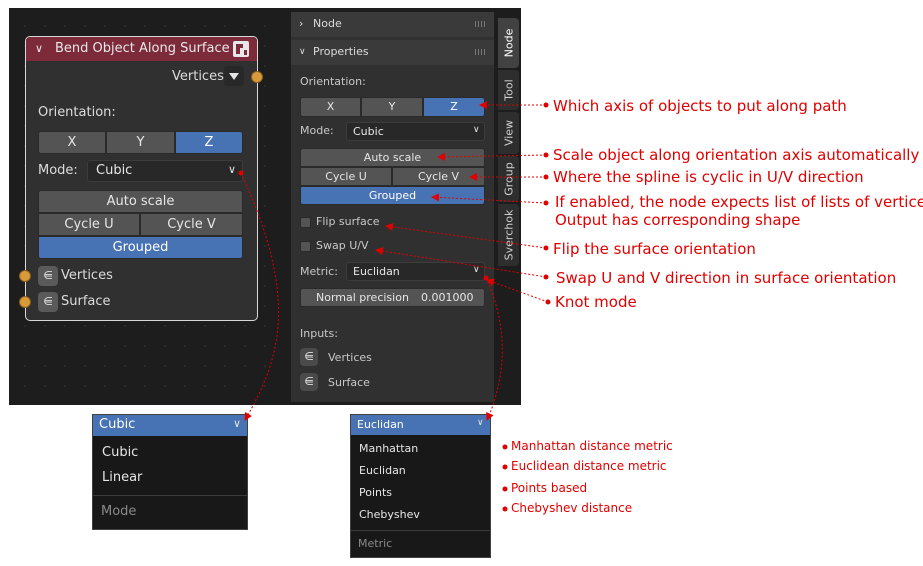 Image resolution: width=923 pixels, height=566 pixels. What do you see at coordinates (700, 106) in the screenshot?
I see `annotation-axis: Which axis of objects to put along path` at bounding box center [700, 106].